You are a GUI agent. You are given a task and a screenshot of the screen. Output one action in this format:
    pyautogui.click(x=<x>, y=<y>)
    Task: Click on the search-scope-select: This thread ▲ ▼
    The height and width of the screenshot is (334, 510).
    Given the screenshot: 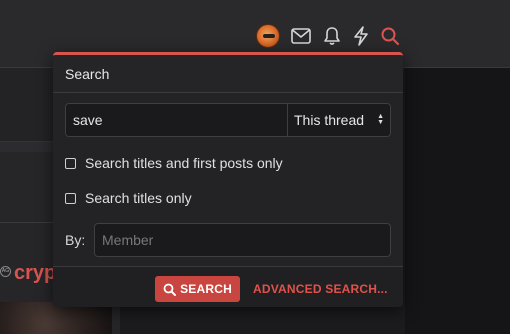 What is the action you would take?
    pyautogui.click(x=338, y=120)
    